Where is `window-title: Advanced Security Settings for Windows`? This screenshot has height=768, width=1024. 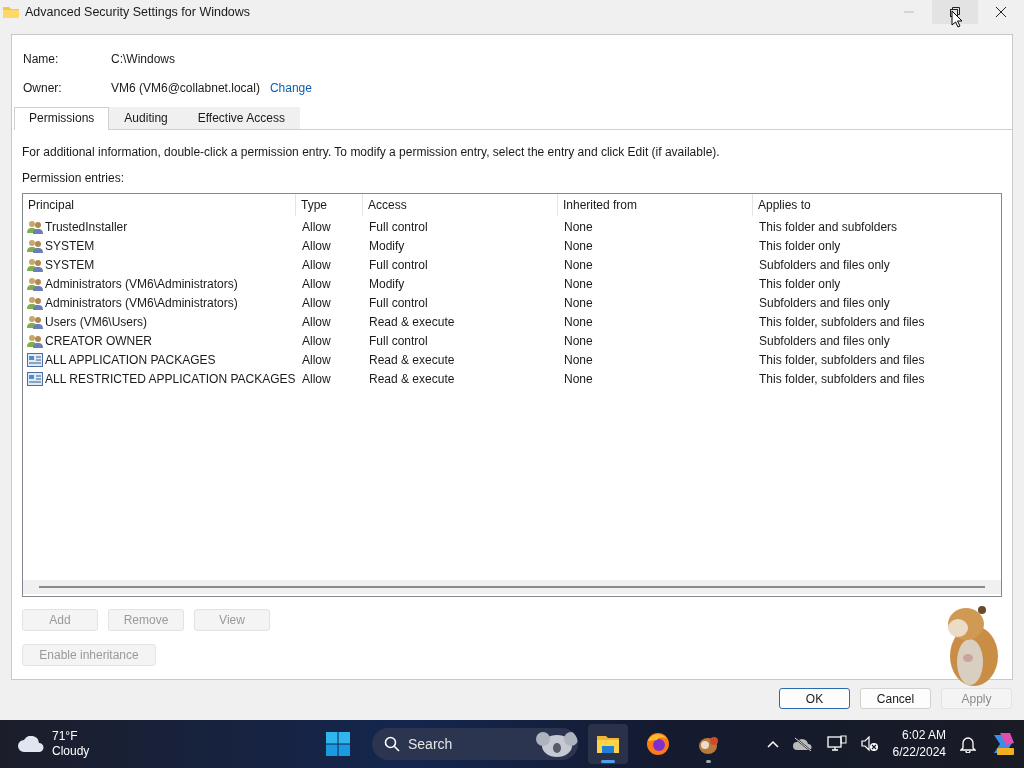 window-title: Advanced Security Settings for Windows is located at coordinates (138, 12).